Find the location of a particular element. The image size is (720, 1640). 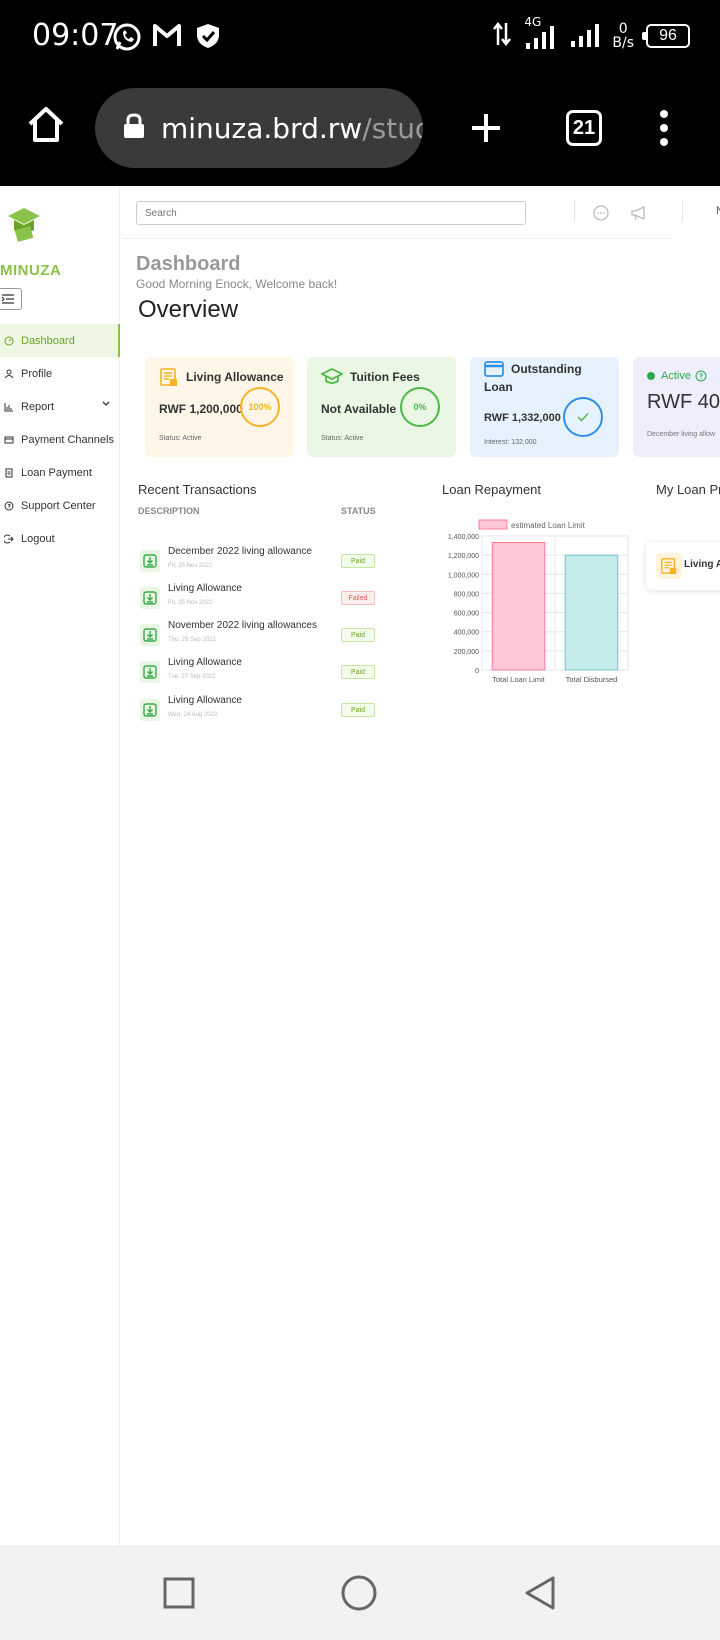

recents-icon is located at coordinates (179, 1595).